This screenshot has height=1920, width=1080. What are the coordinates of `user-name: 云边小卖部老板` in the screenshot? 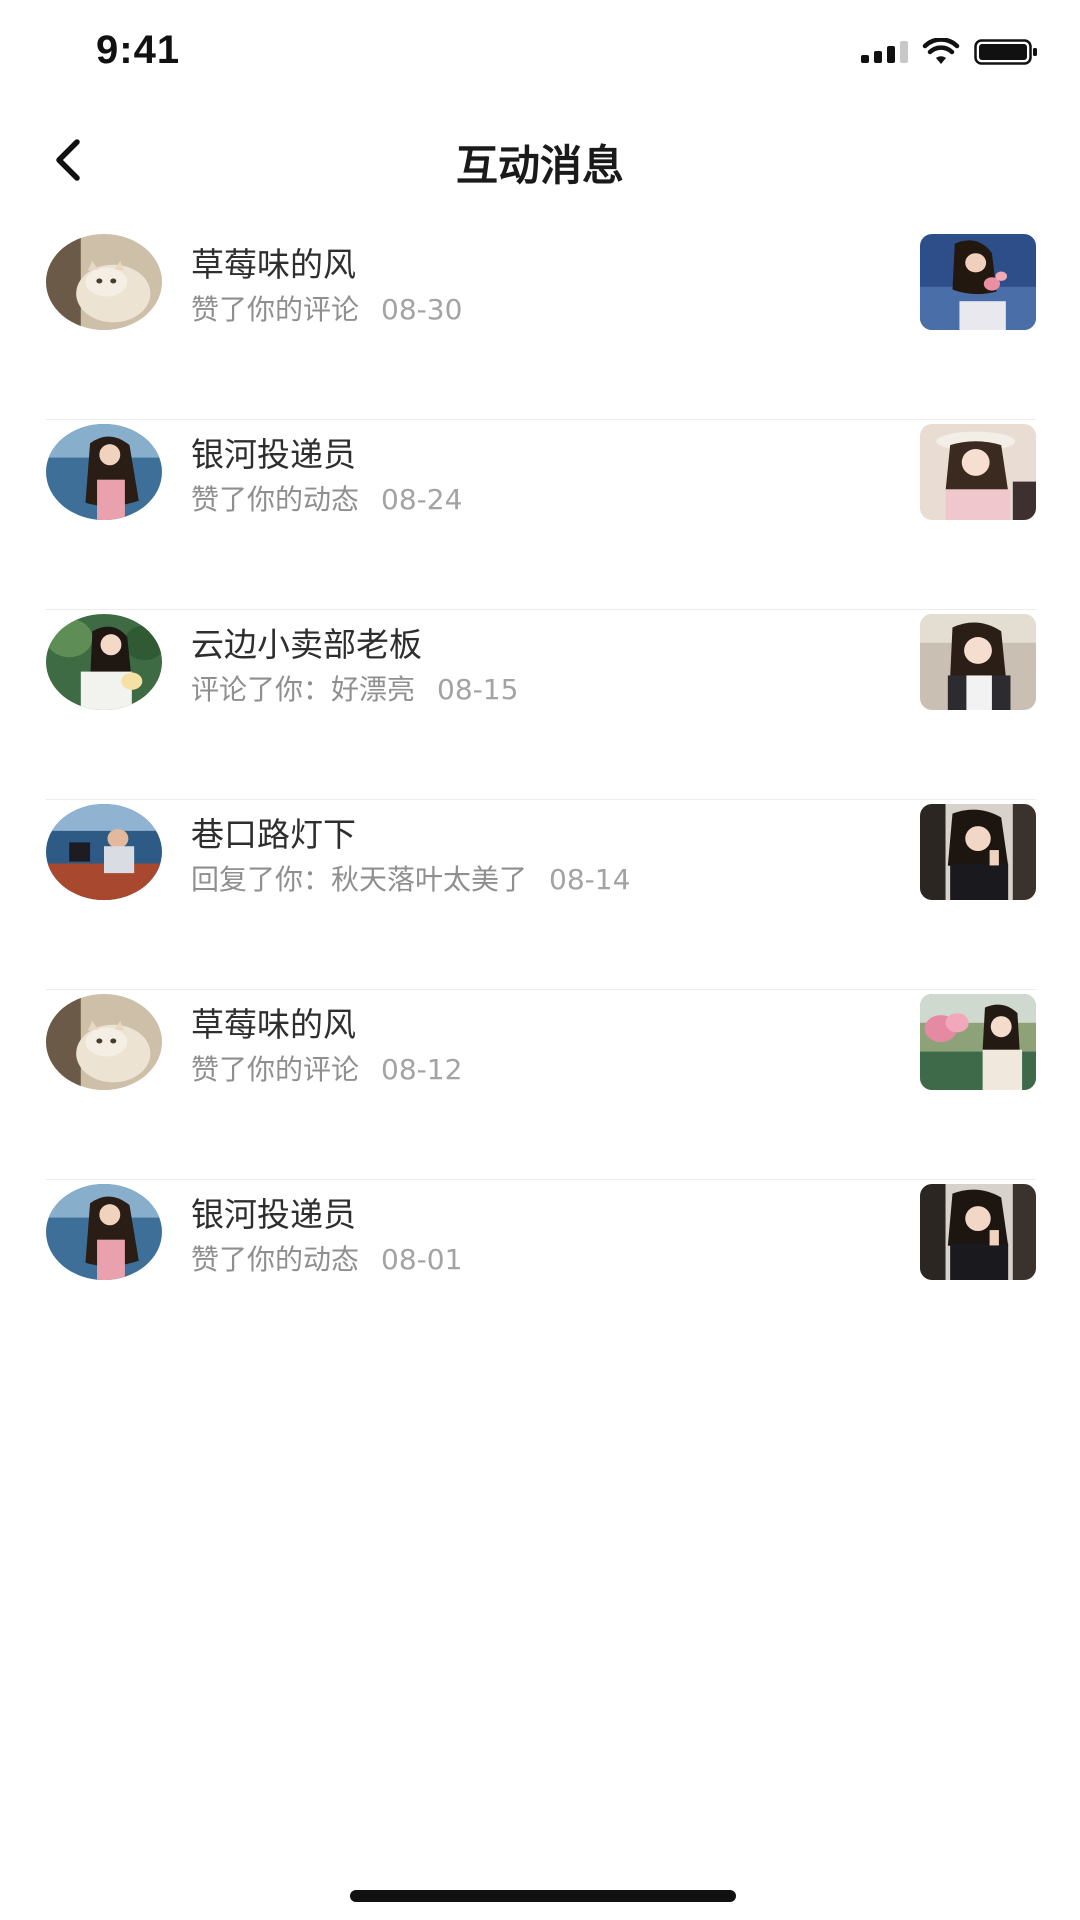 It's located at (306, 642).